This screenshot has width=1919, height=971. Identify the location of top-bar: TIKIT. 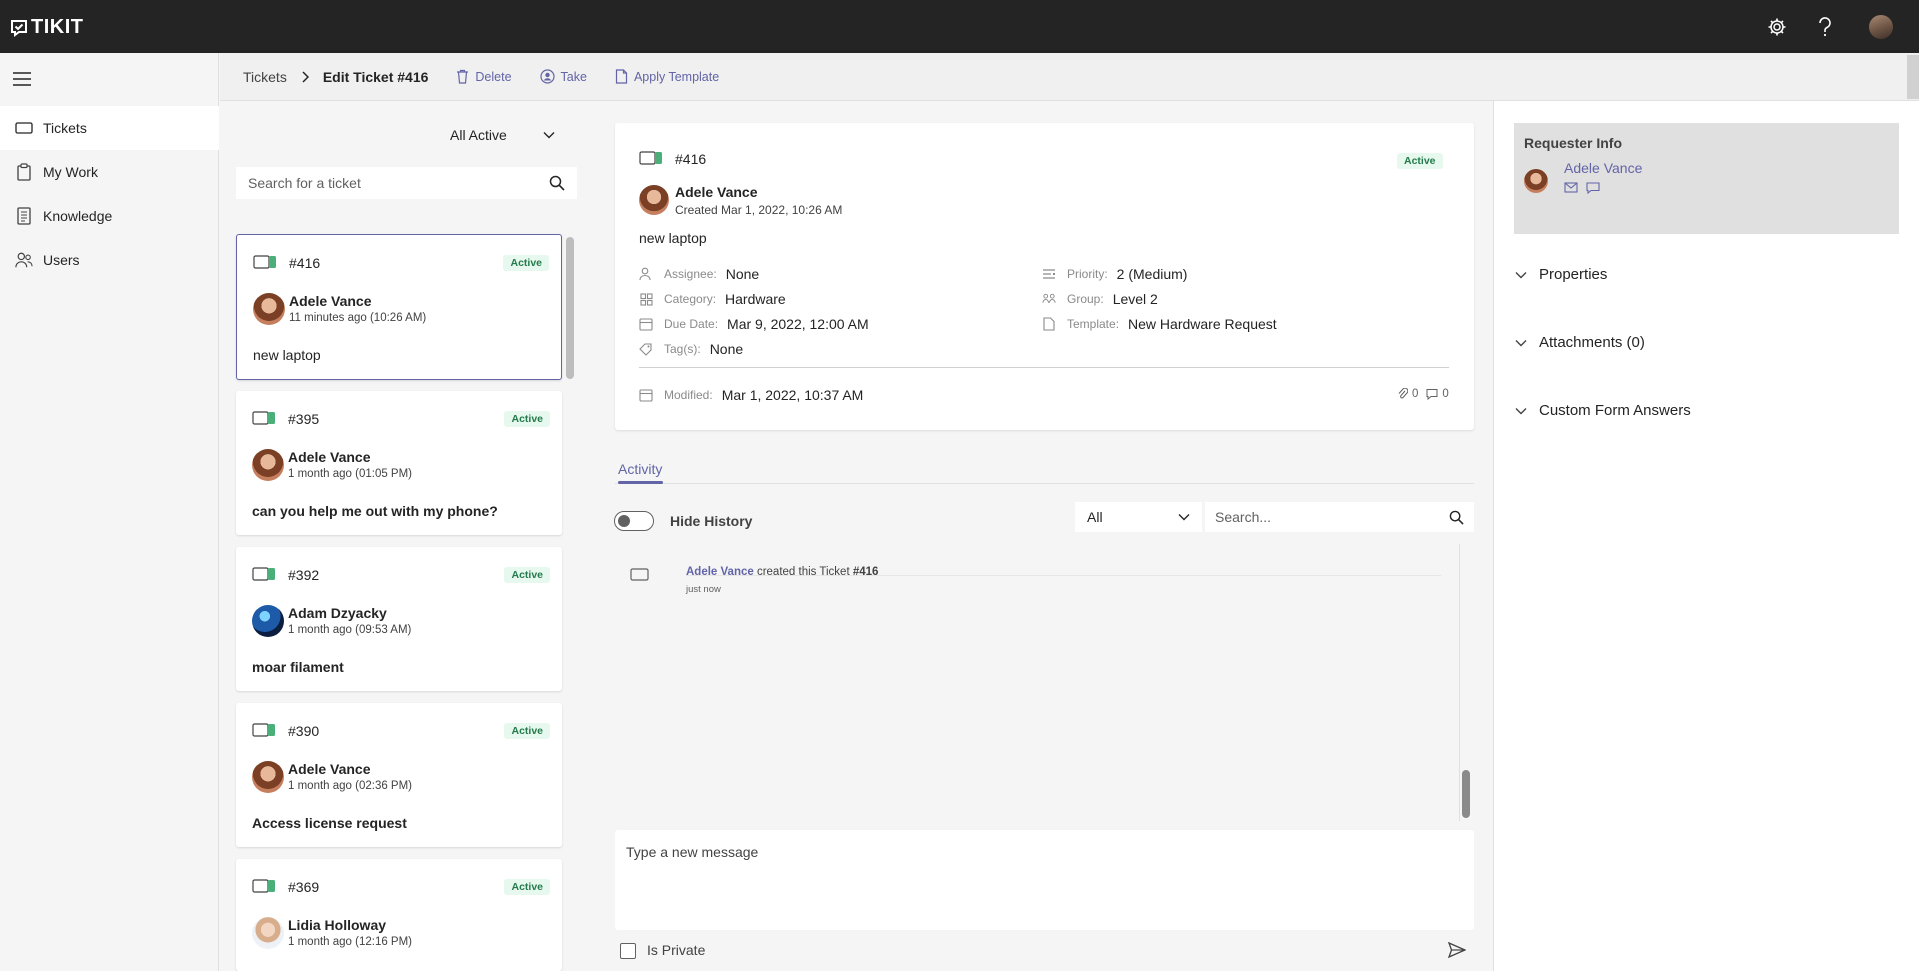
(959, 26).